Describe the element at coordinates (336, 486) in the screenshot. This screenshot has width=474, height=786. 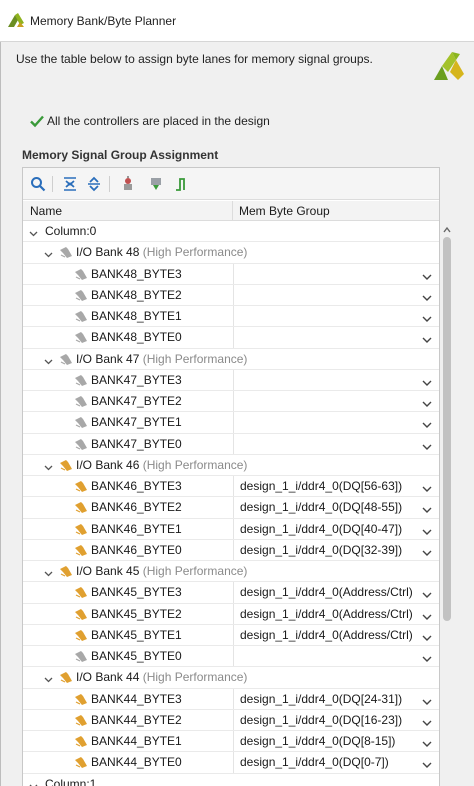
I see `mem-byte-group-select: design_1_i/ddr4_0(DQ[56-63])` at that location.